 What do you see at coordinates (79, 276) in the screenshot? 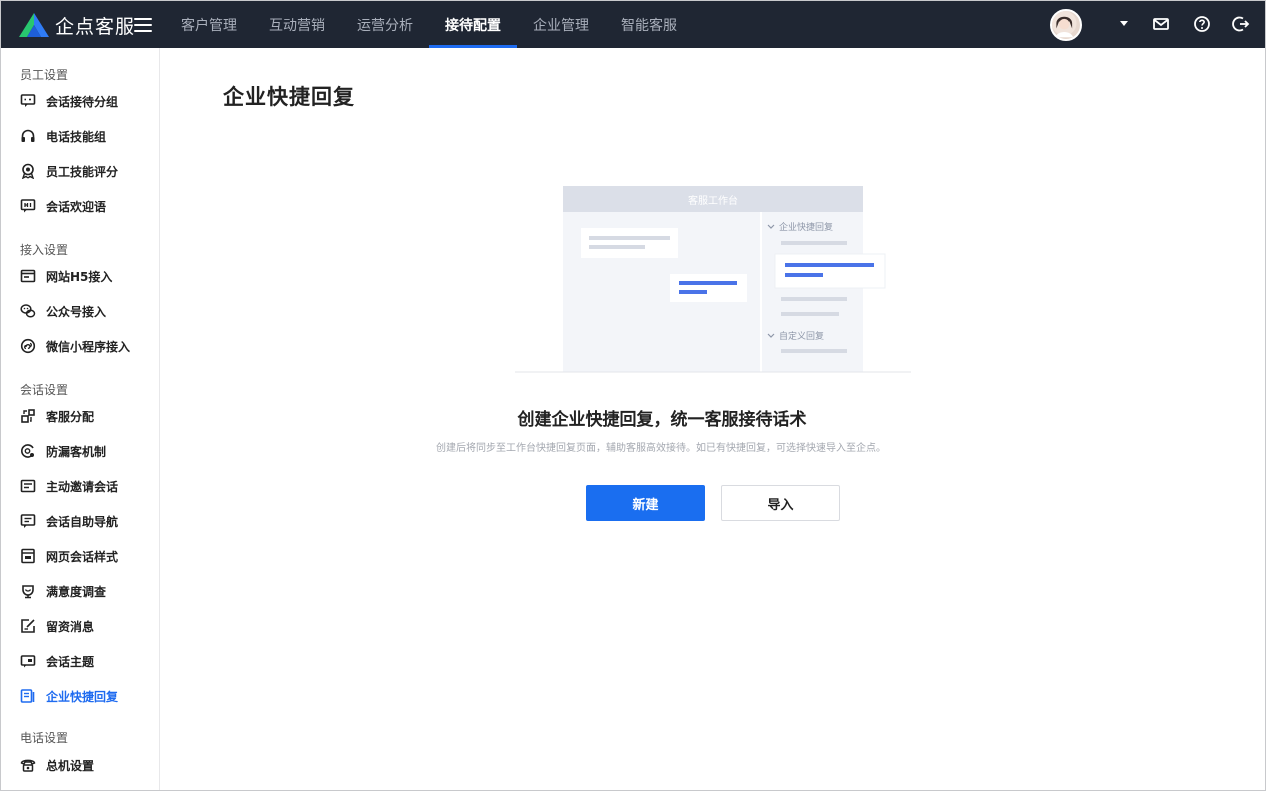
I see `sidebar-item-label: 网站H5接入` at bounding box center [79, 276].